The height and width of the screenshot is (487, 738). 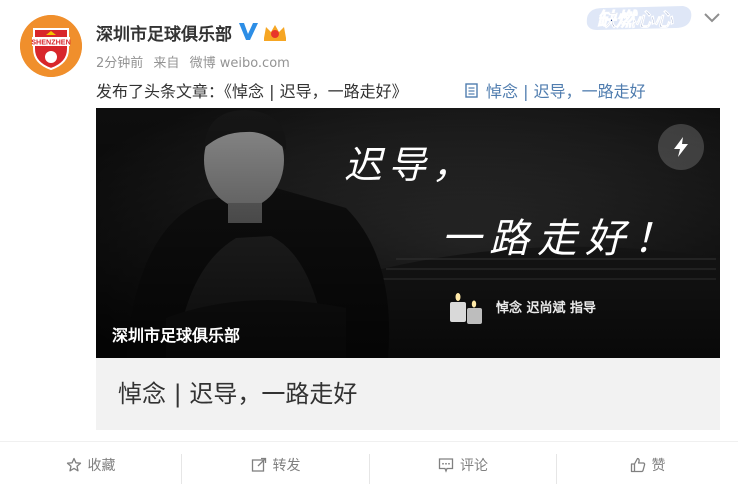 What do you see at coordinates (166, 63) in the screenshot?
I see `source-prefix: 来自` at bounding box center [166, 63].